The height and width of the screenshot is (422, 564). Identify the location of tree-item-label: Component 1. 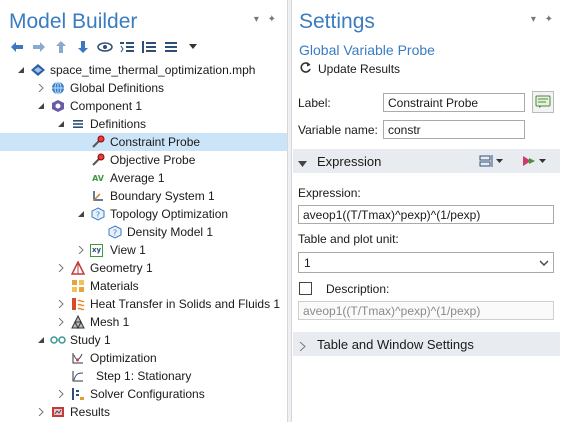
(106, 106).